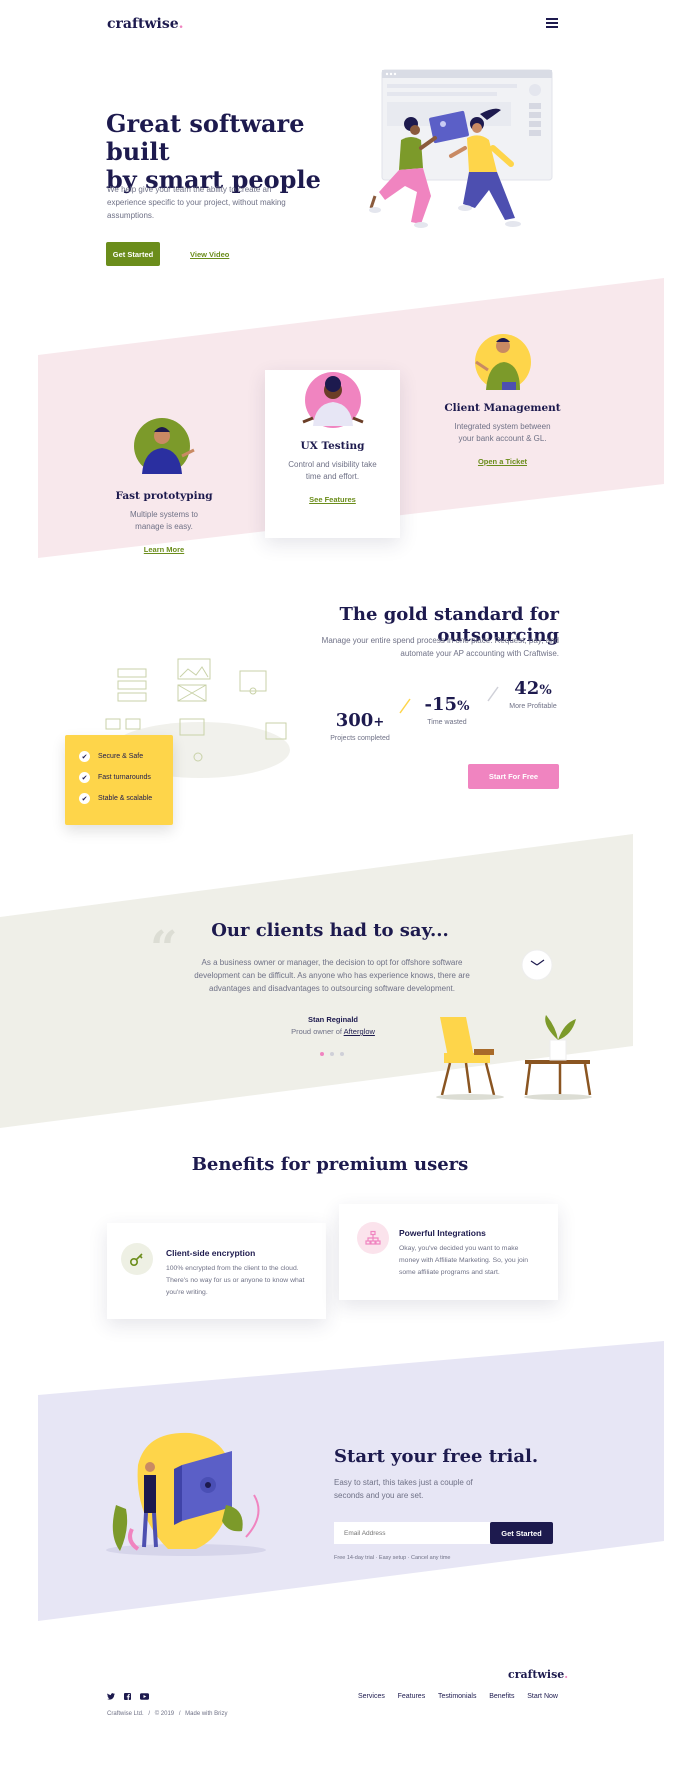 The image size is (680, 1770). Describe the element at coordinates (164, 496) in the screenshot. I see `feature-title: Fast prototyping` at that location.